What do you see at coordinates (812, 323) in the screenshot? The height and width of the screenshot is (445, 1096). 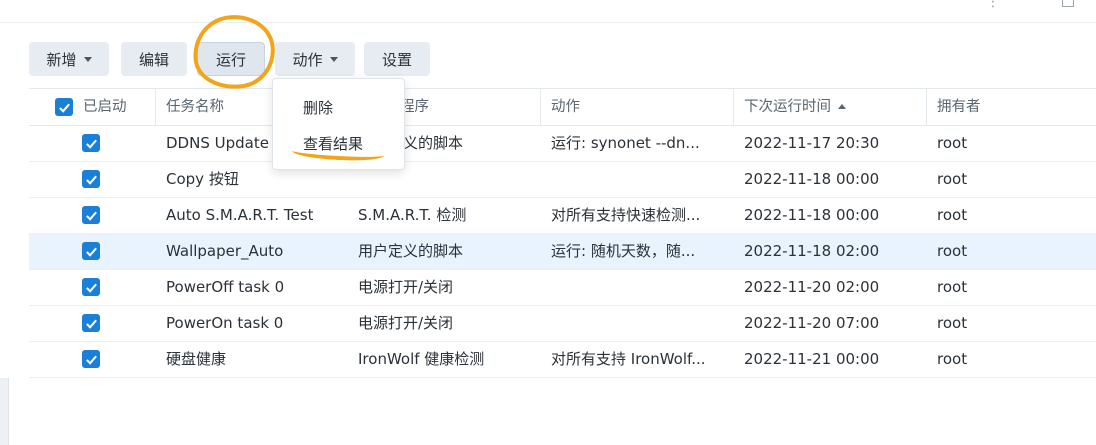 I see `cell-next-run: 2022-11-20 07:00` at bounding box center [812, 323].